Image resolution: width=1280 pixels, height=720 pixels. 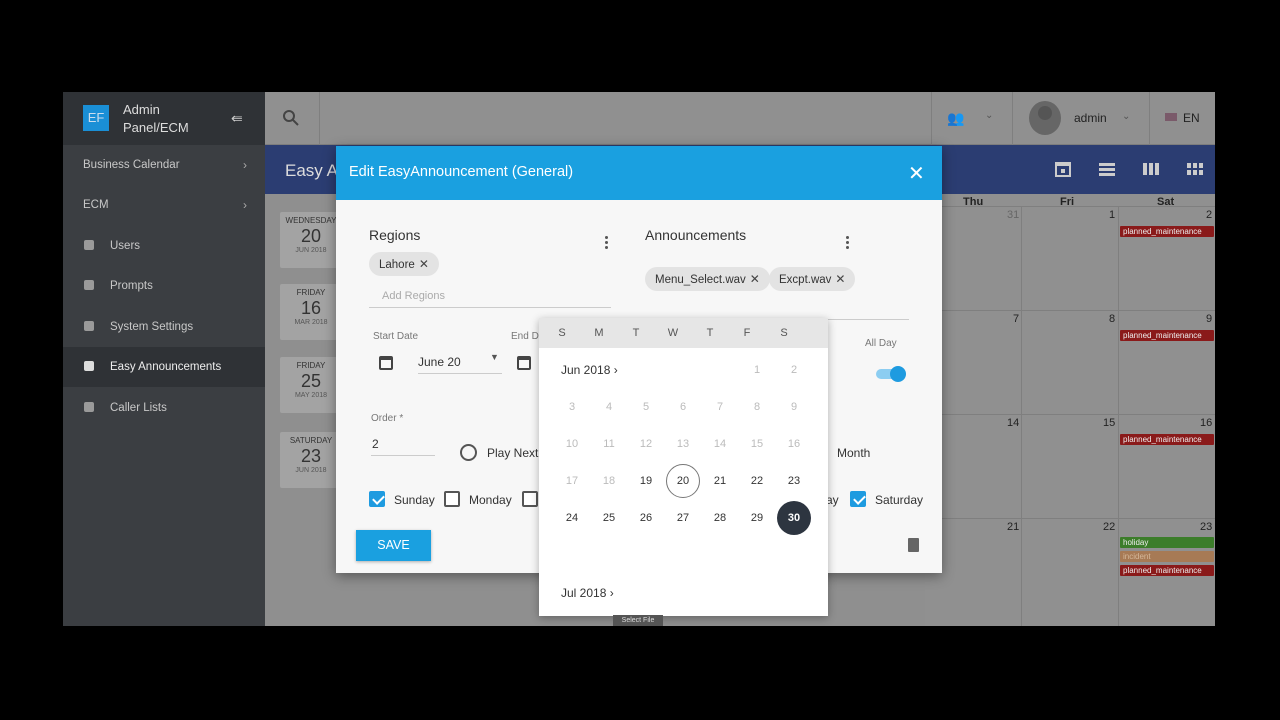 What do you see at coordinates (397, 265) in the screenshot?
I see `chip-label: Lahore` at bounding box center [397, 265].